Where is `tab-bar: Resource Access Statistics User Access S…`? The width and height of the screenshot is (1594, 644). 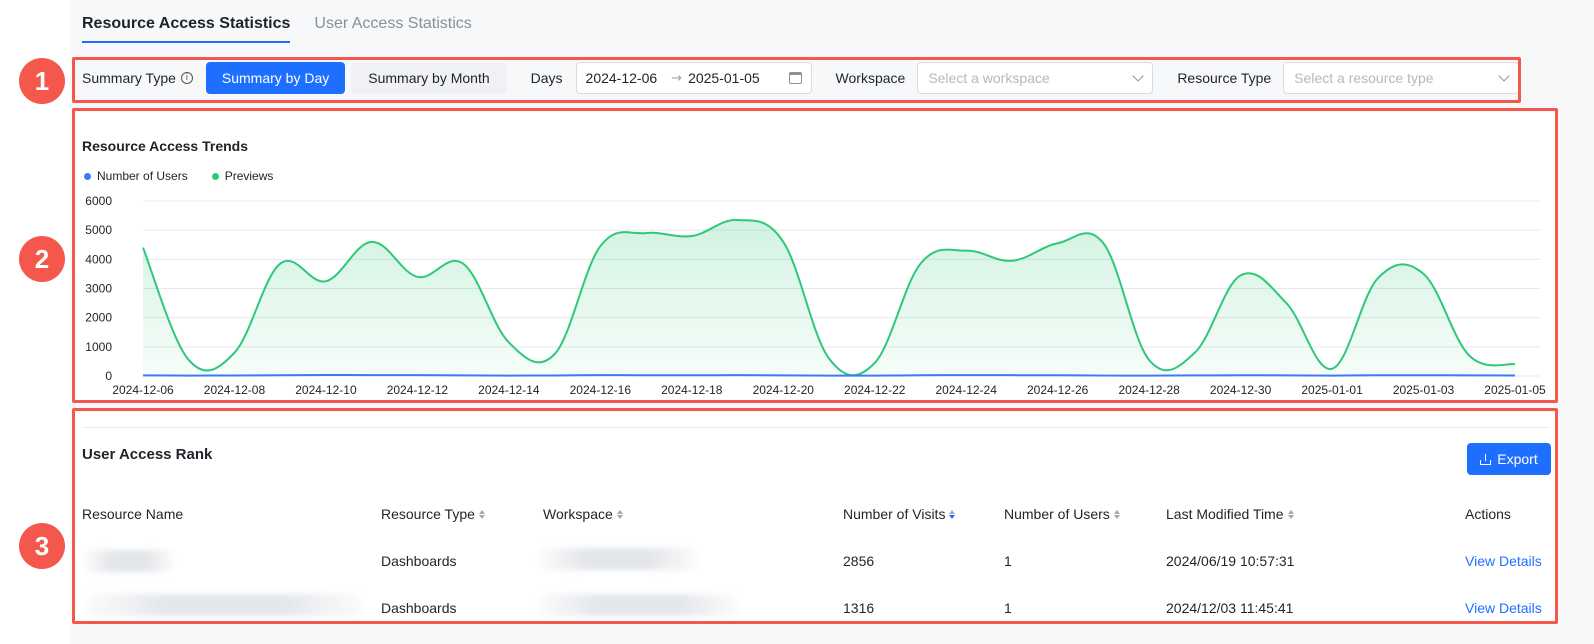 tab-bar: Resource Access Statistics User Access S… is located at coordinates (277, 22).